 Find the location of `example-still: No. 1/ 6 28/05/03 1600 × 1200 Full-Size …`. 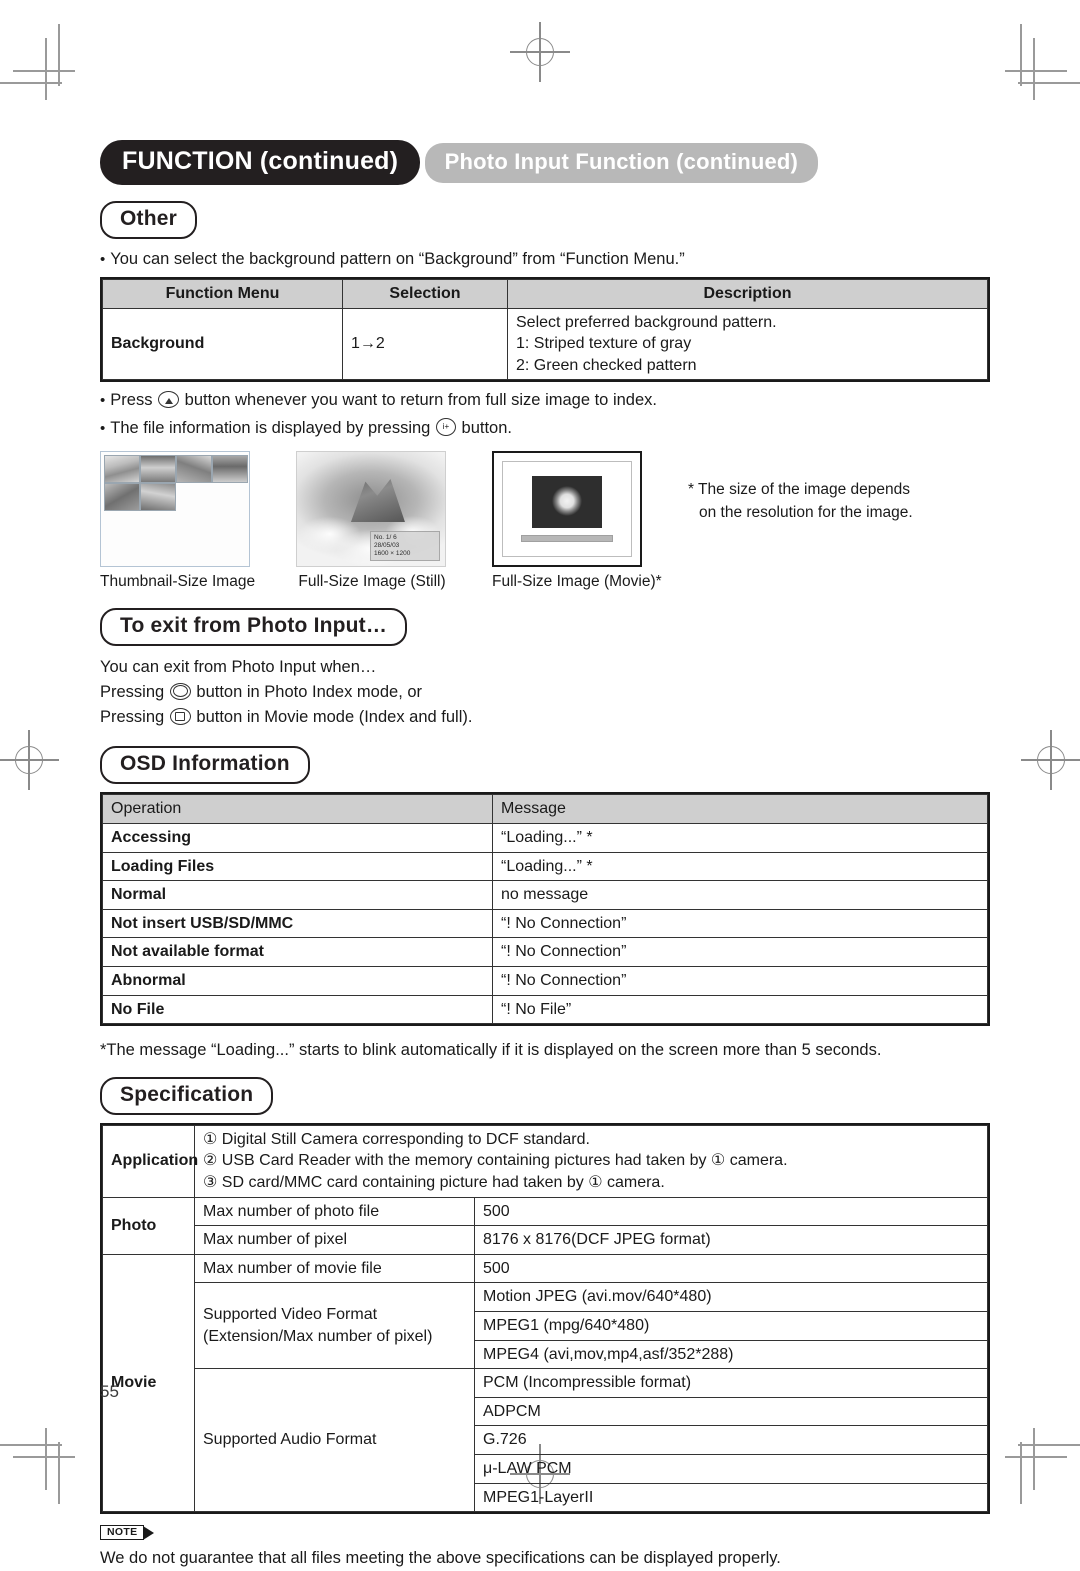

example-still: No. 1/ 6 28/05/03 1600 × 1200 Full-Size … is located at coordinates (372, 521).